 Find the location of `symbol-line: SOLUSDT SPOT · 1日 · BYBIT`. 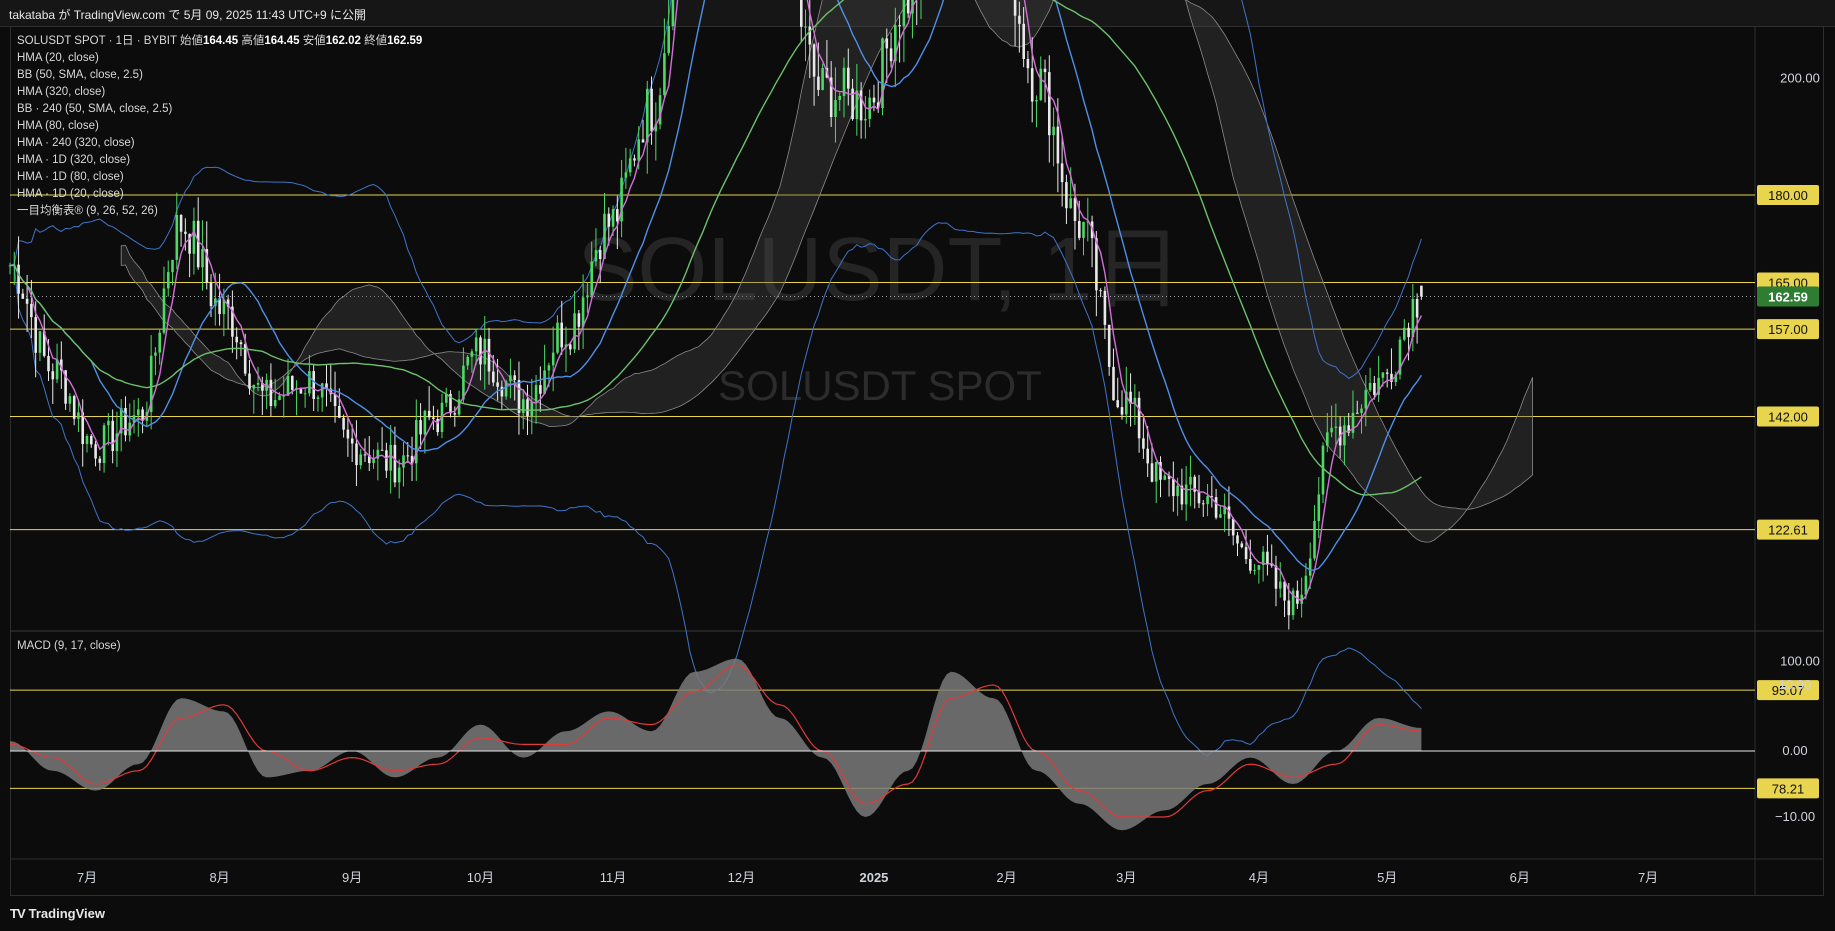

symbol-line: SOLUSDT SPOT · 1日 · BYBIT is located at coordinates (97, 41).